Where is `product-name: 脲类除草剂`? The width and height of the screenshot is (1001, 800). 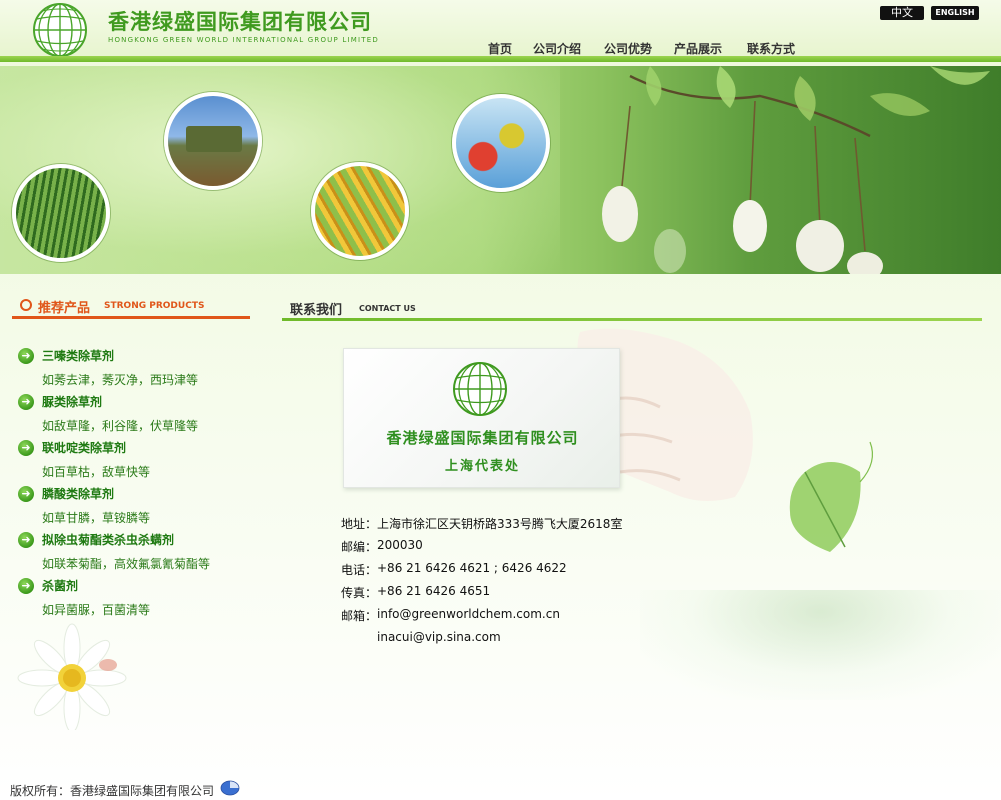 product-name: 脲类除草剂 is located at coordinates (72, 401).